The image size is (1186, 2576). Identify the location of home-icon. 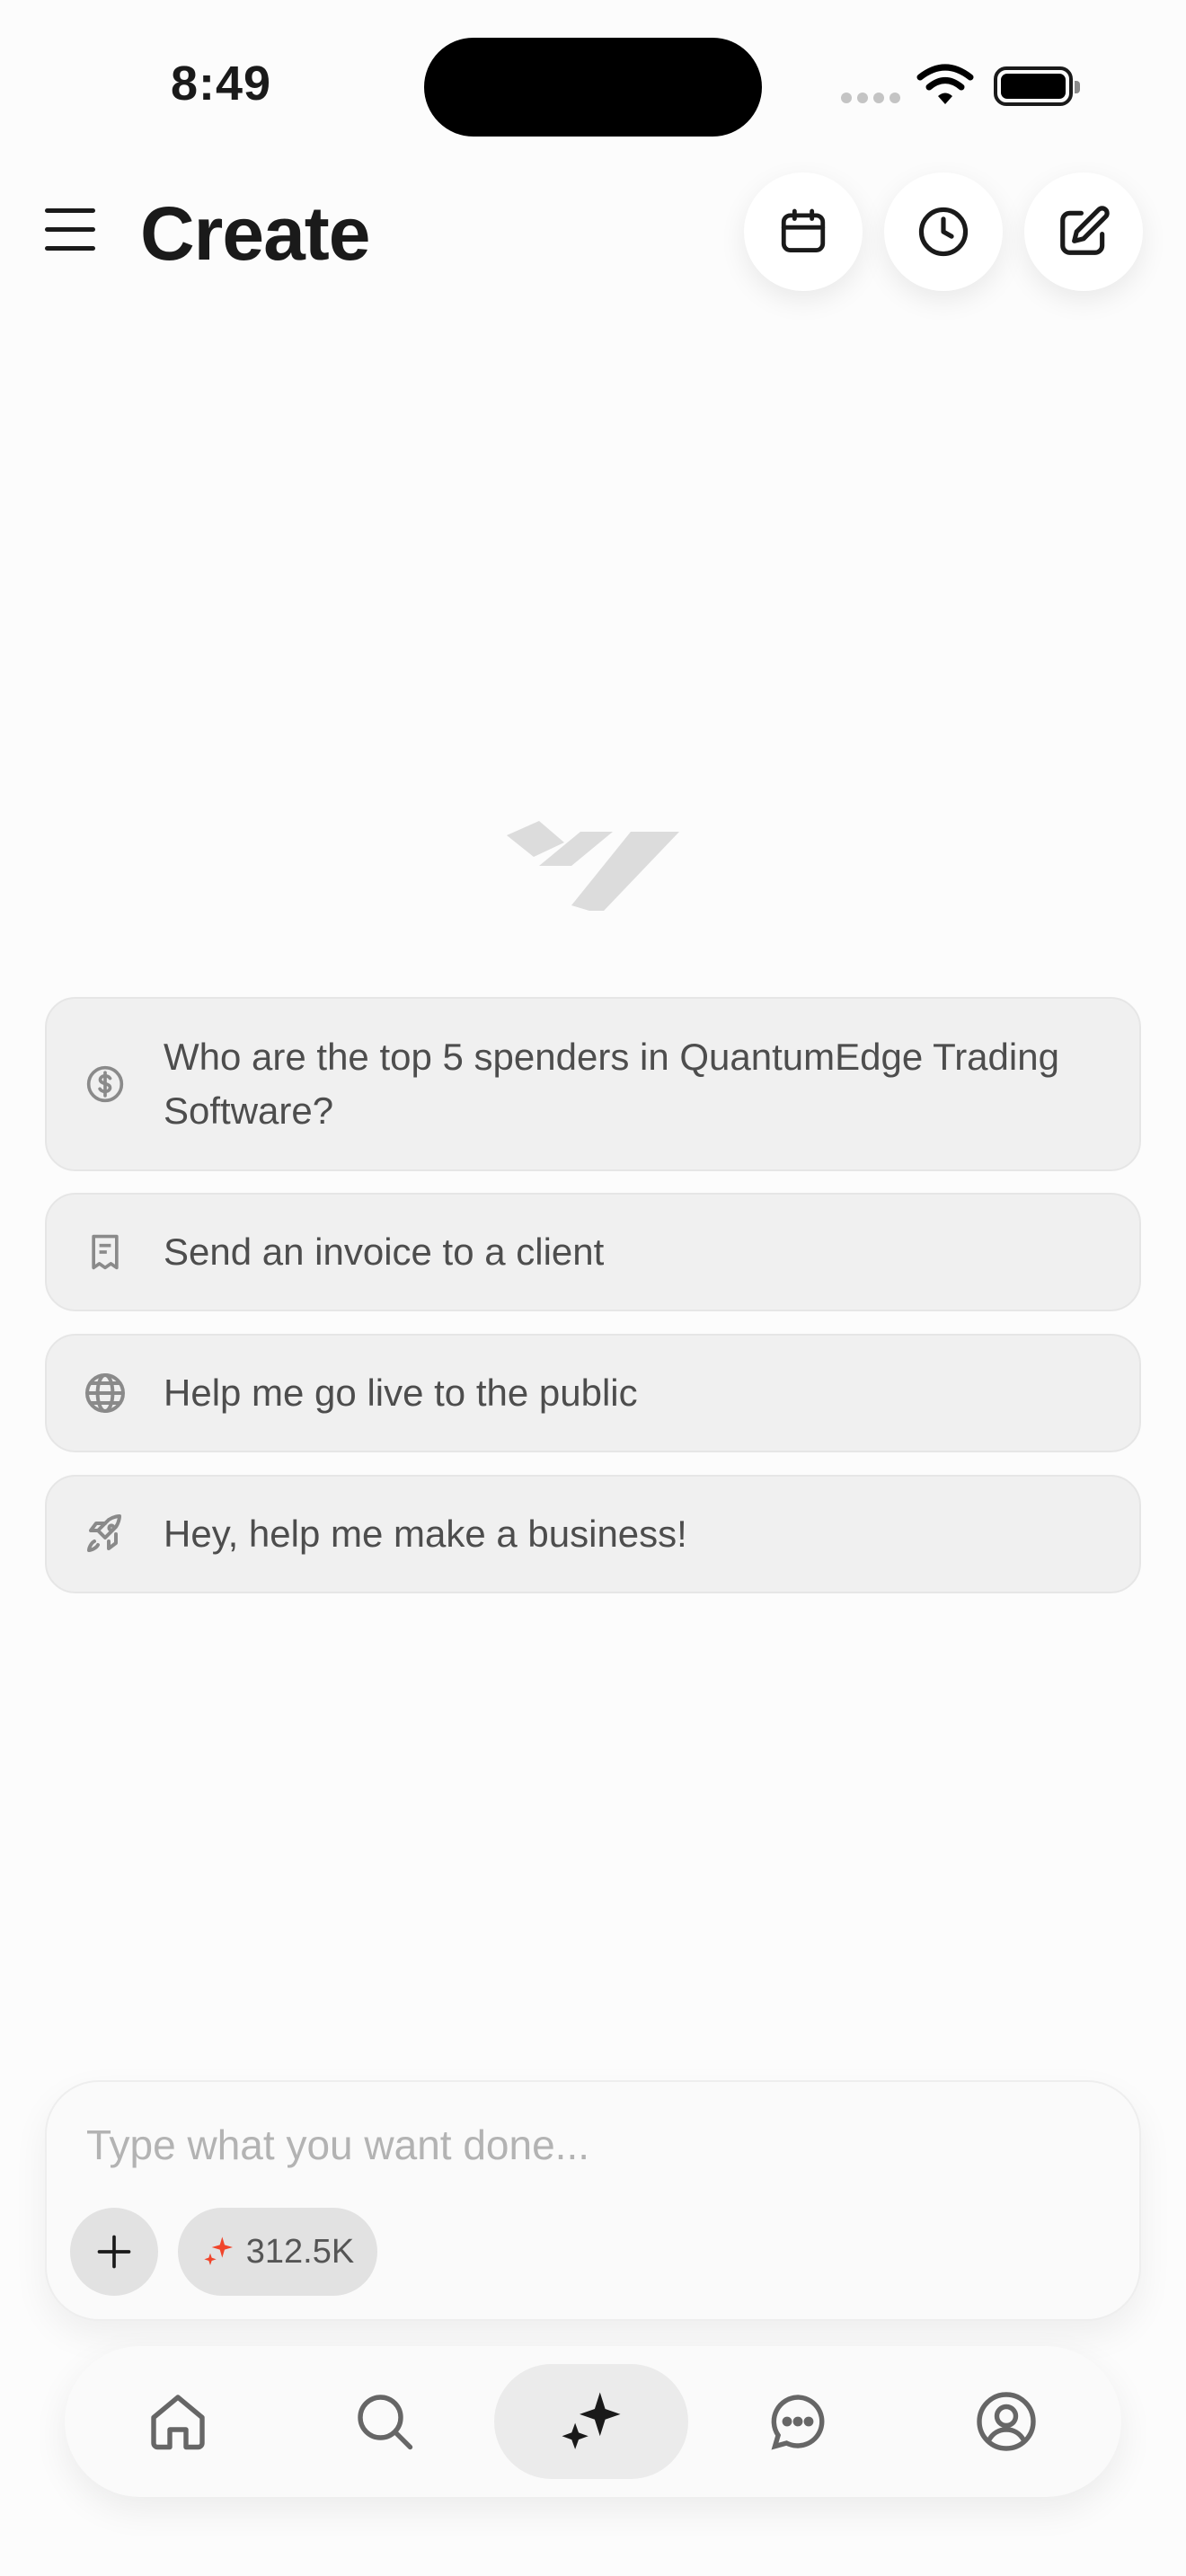
(178, 2422).